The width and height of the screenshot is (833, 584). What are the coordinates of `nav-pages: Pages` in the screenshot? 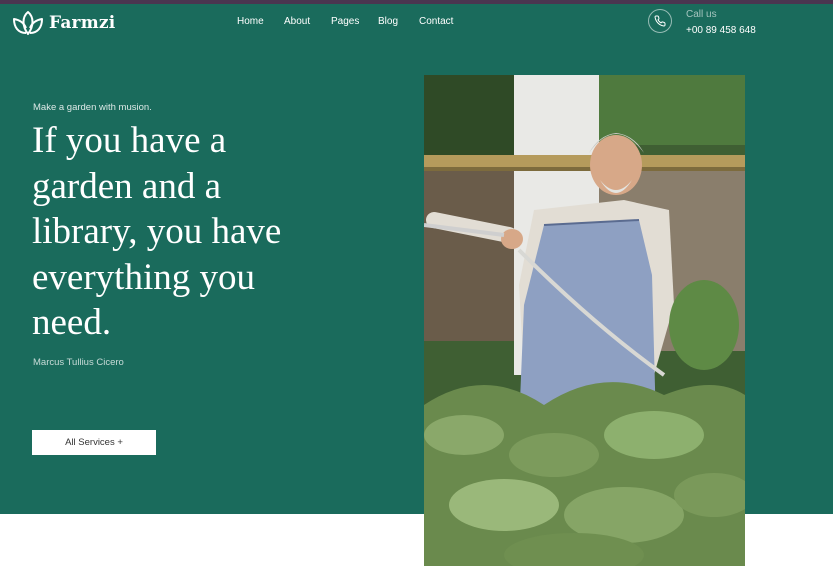 It's located at (345, 21).